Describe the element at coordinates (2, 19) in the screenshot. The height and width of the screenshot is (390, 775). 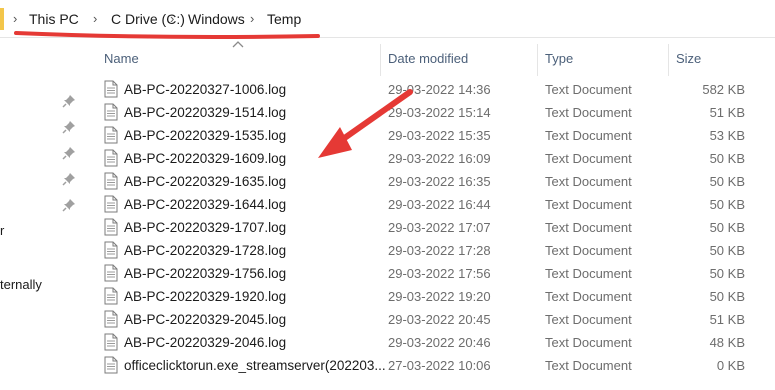
I see `folder-icon` at that location.